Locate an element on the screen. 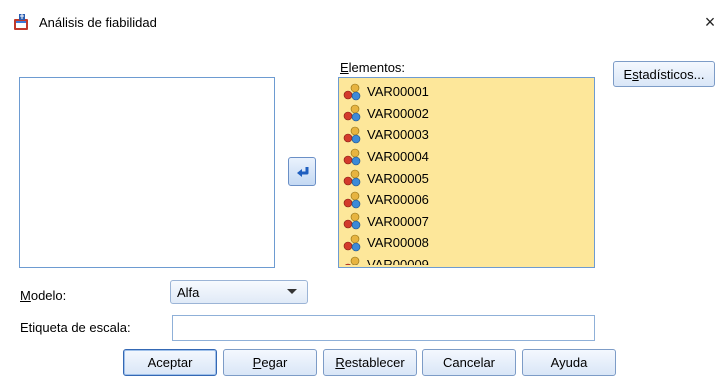 Image resolution: width=720 pixels, height=389 pixels. list-item-label: VAR00005 is located at coordinates (398, 178).